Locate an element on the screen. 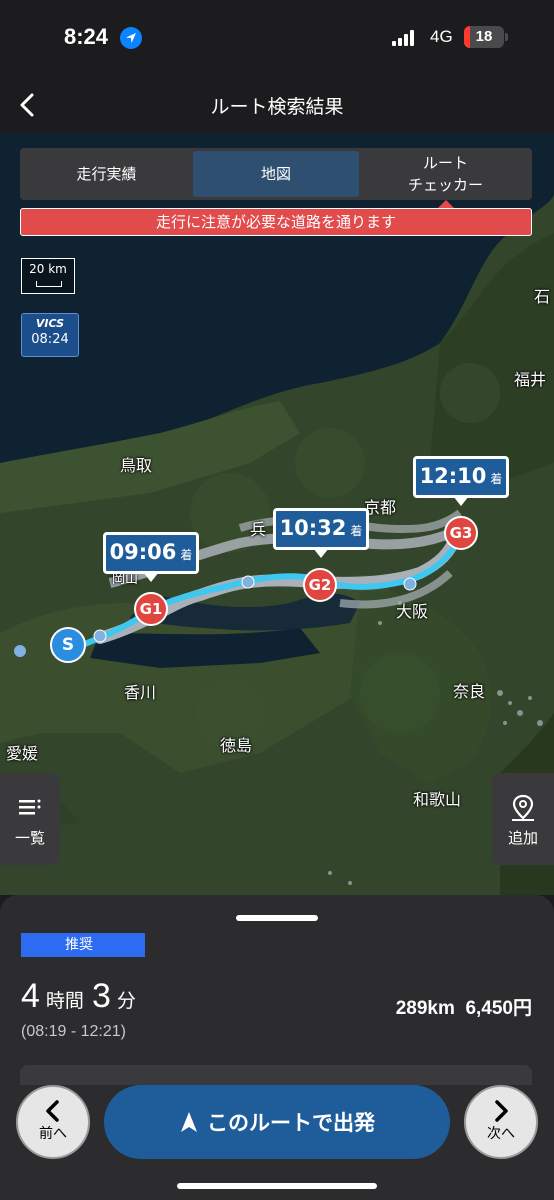 The height and width of the screenshot is (1200, 554). time-range: (08:19 - 12:21) is located at coordinates (73, 1031).